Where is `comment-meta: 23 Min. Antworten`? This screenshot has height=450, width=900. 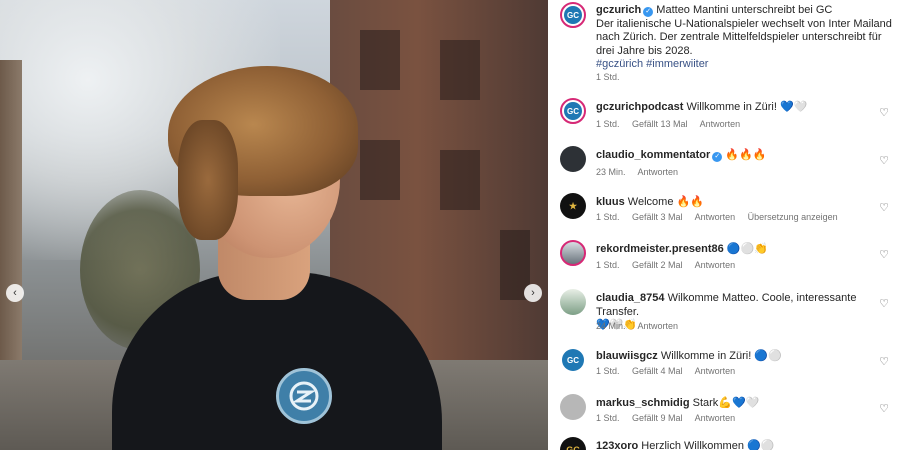 comment-meta: 23 Min. Antworten is located at coordinates (642, 172).